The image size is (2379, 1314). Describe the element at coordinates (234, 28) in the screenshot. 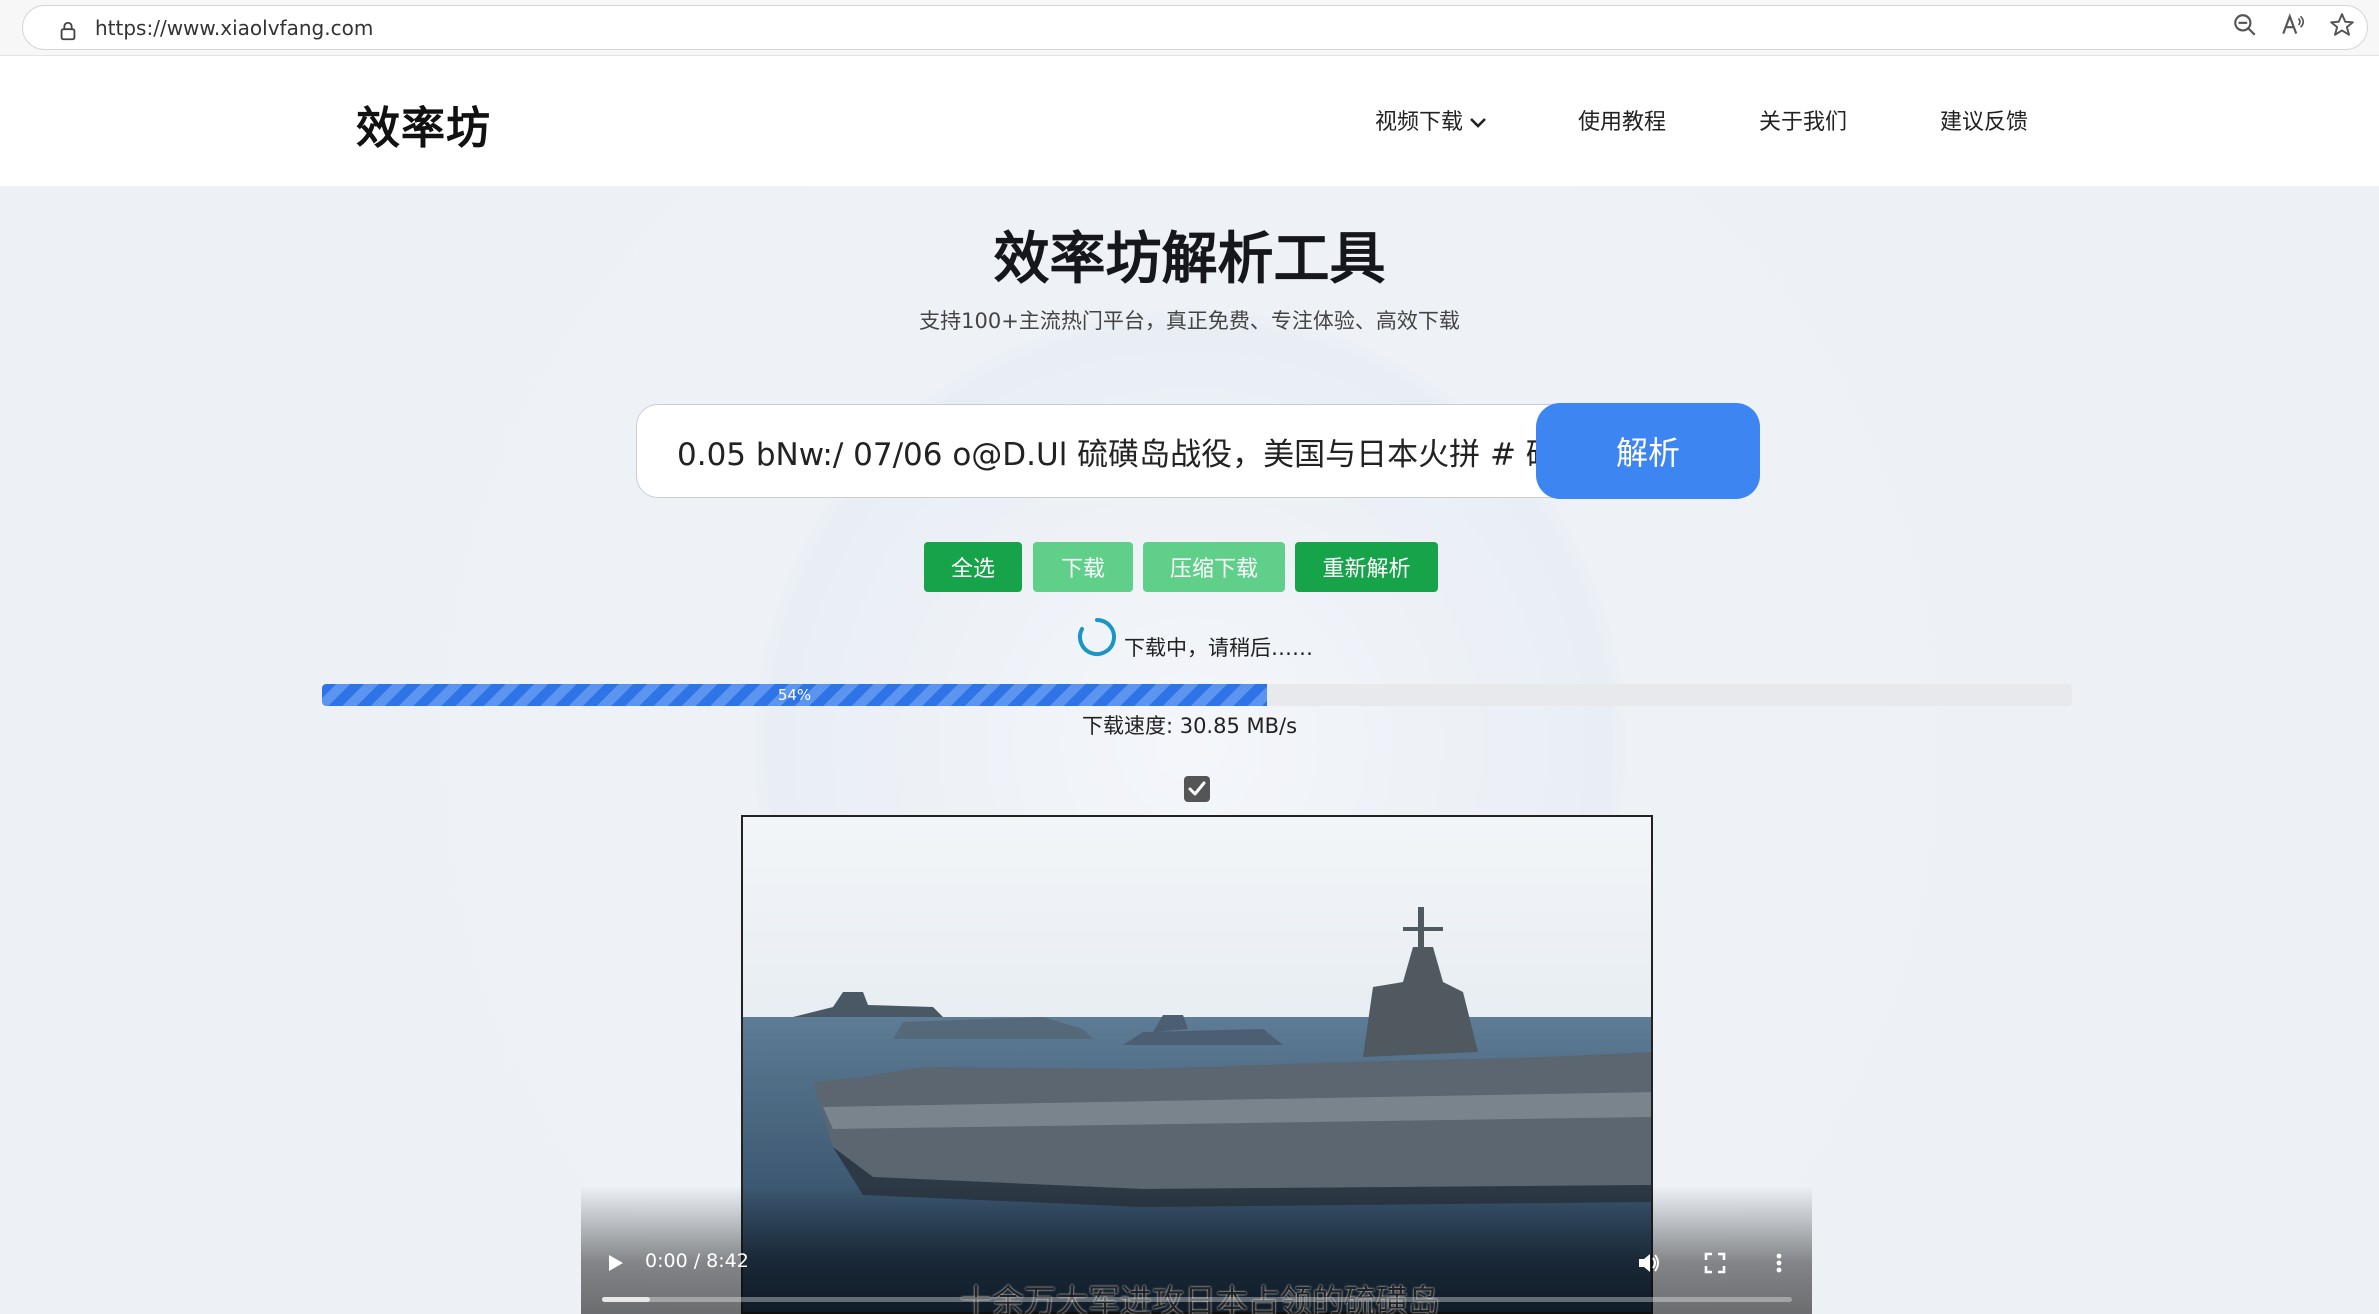

I see `url-text: https://www.xiaolvfang.com` at that location.